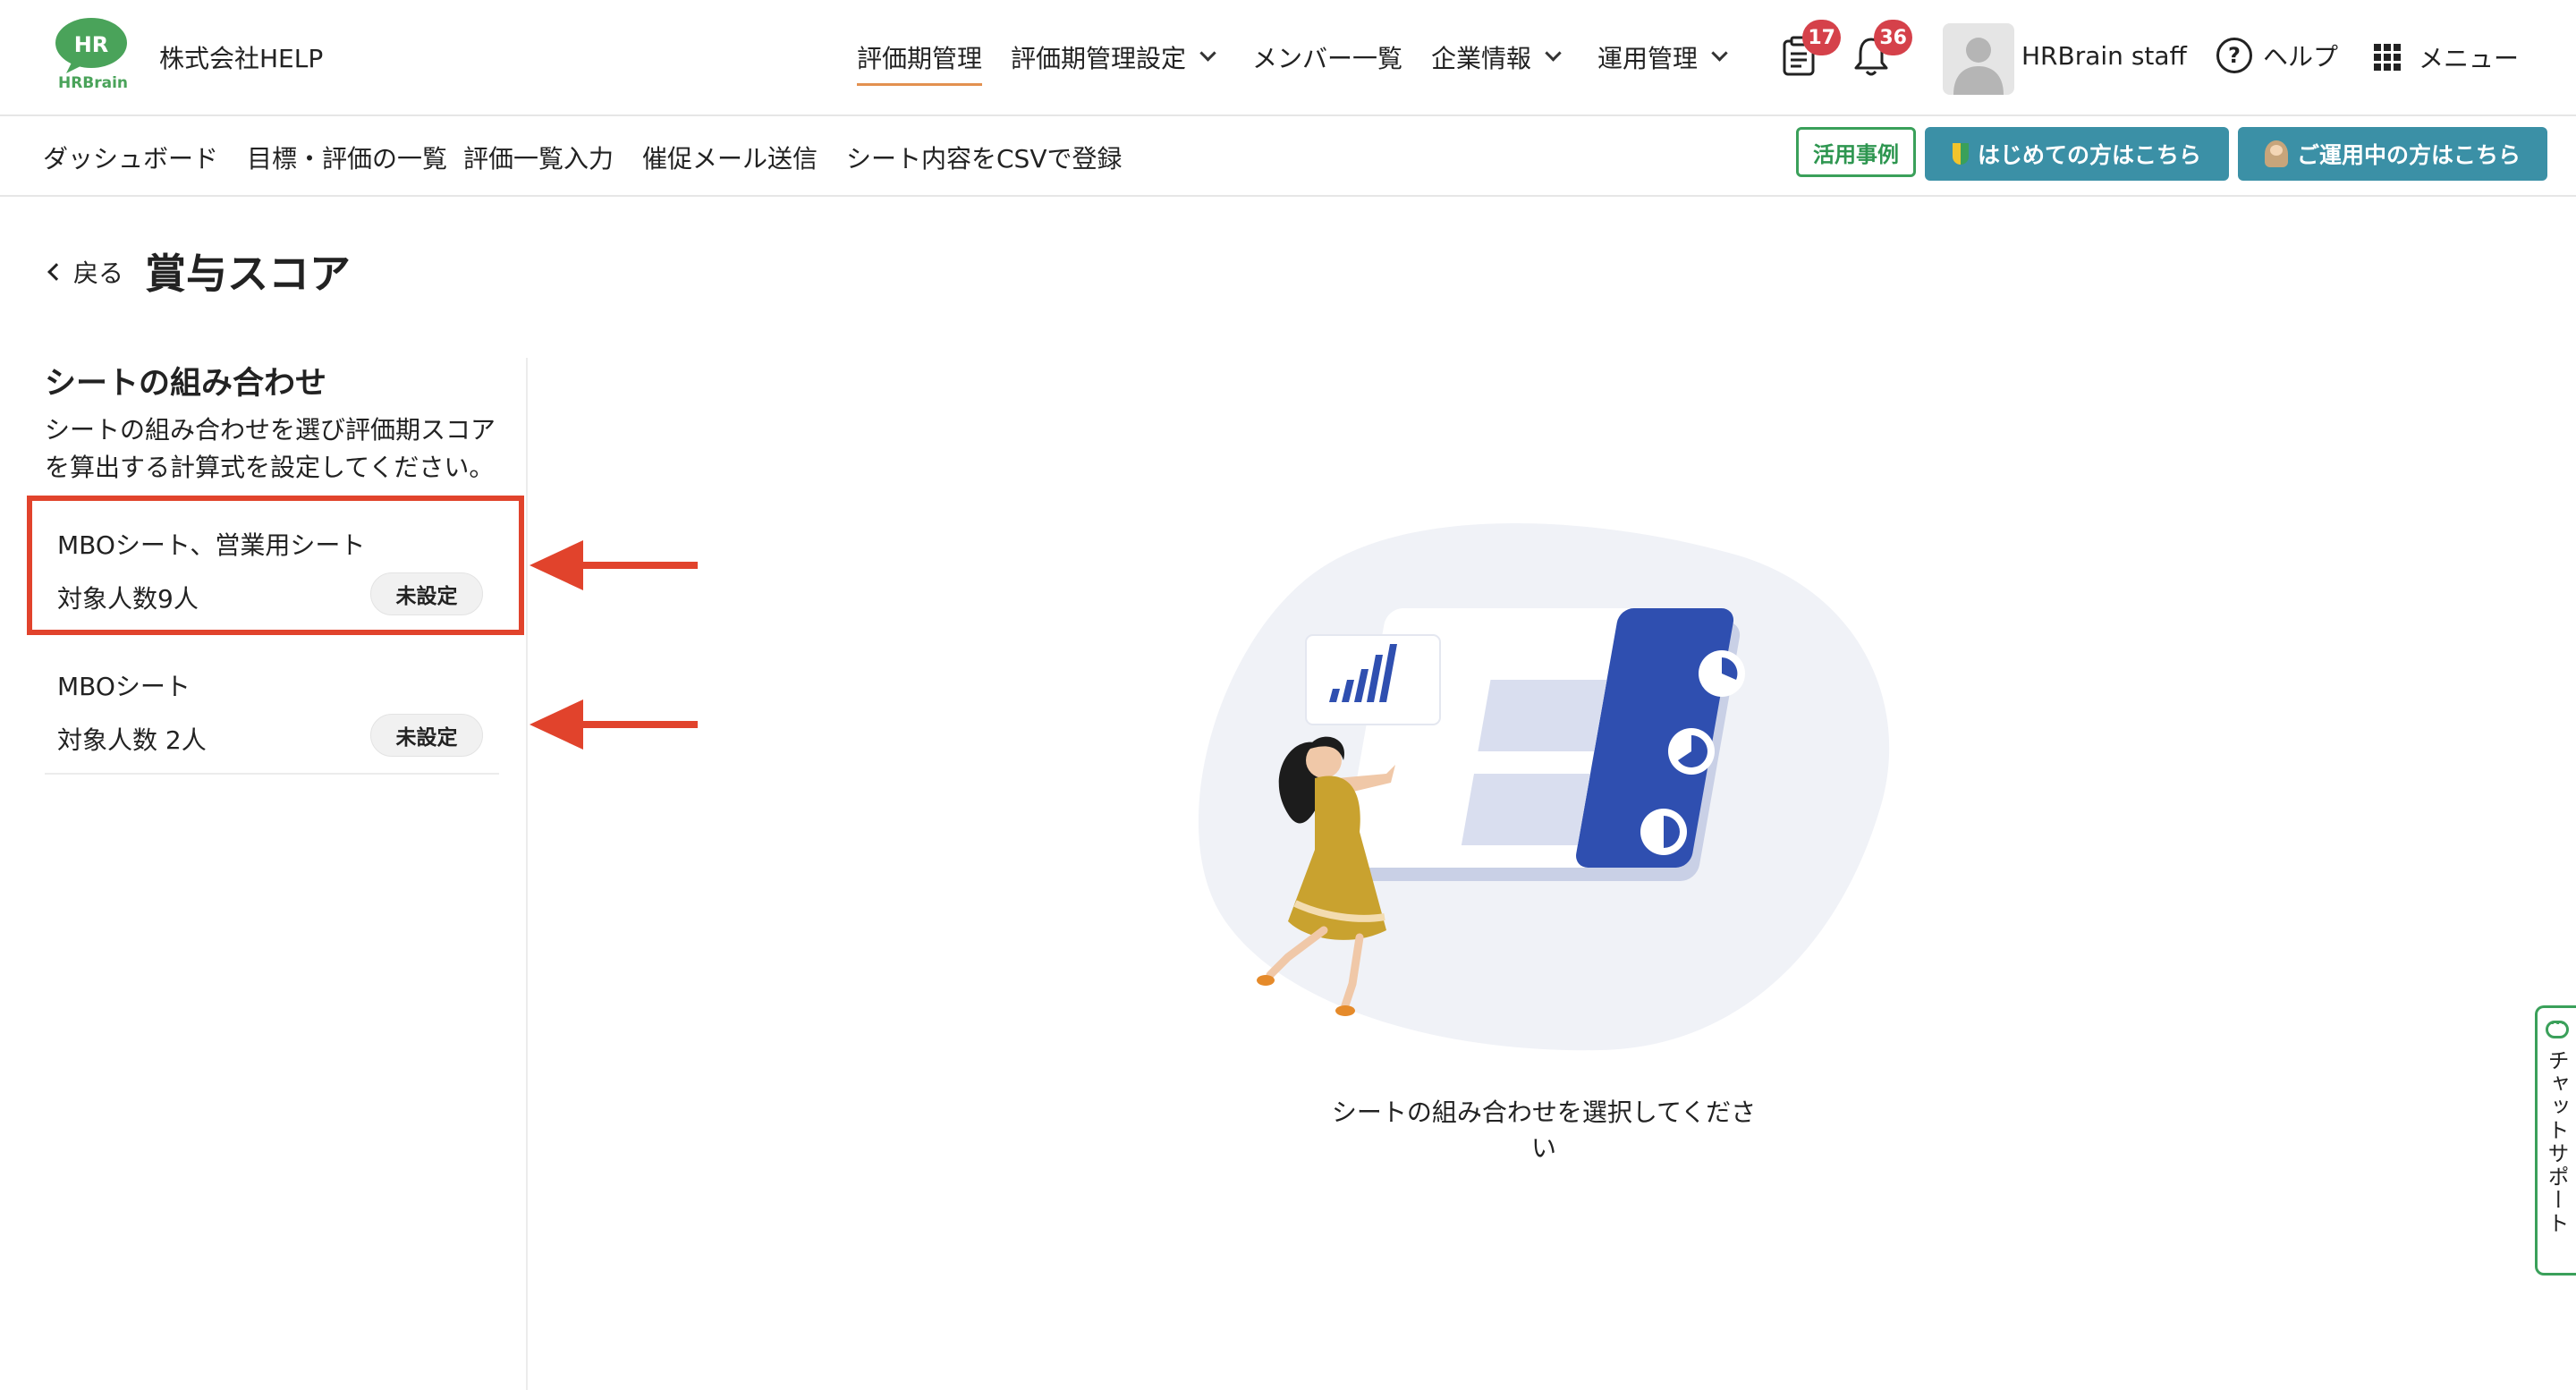  Describe the element at coordinates (91, 44) in the screenshot. I see `svg-text: HR` at that location.